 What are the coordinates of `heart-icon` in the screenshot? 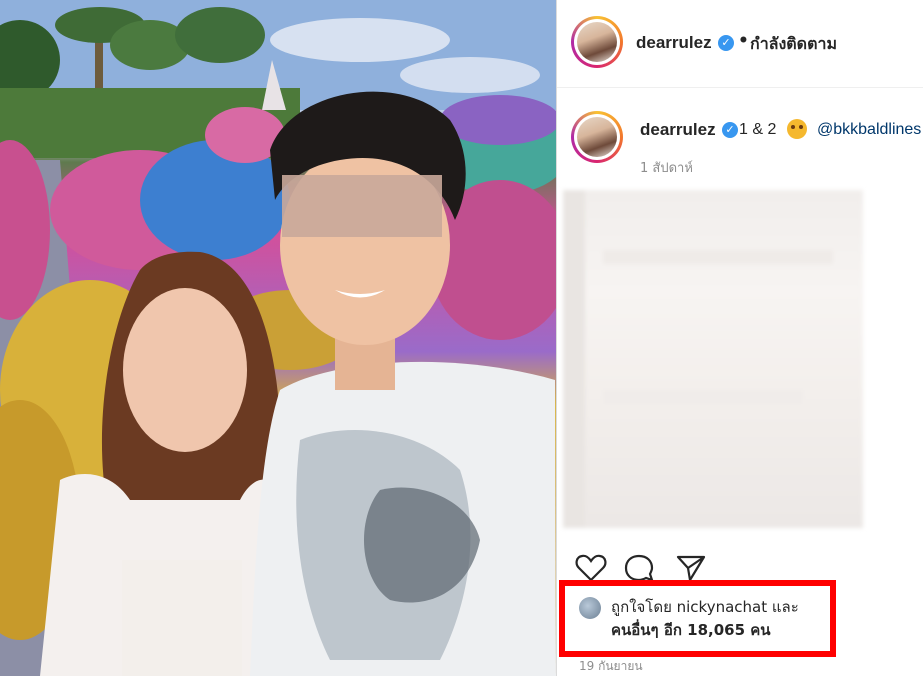 It's located at (591, 568).